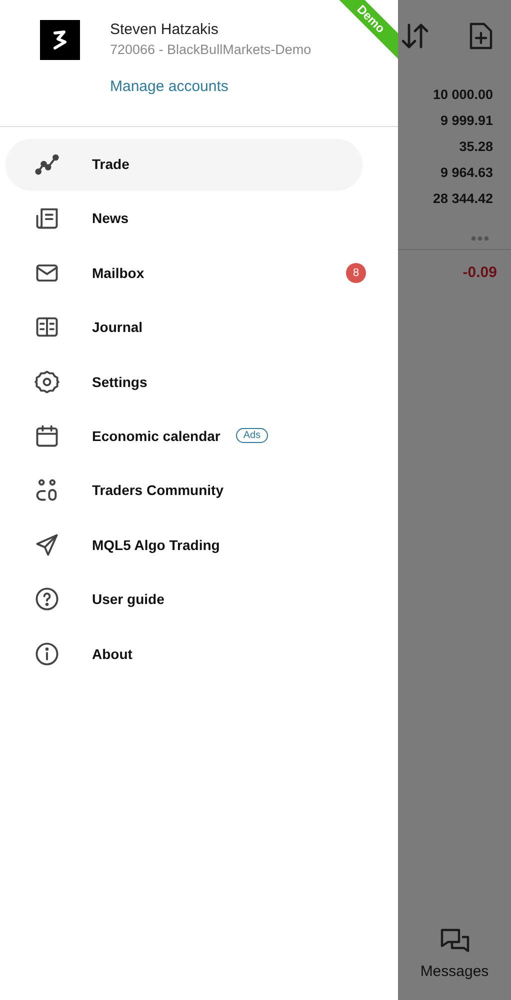 The width and height of the screenshot is (511, 1000). Describe the element at coordinates (184, 218) in the screenshot. I see `menu-item: News` at that location.